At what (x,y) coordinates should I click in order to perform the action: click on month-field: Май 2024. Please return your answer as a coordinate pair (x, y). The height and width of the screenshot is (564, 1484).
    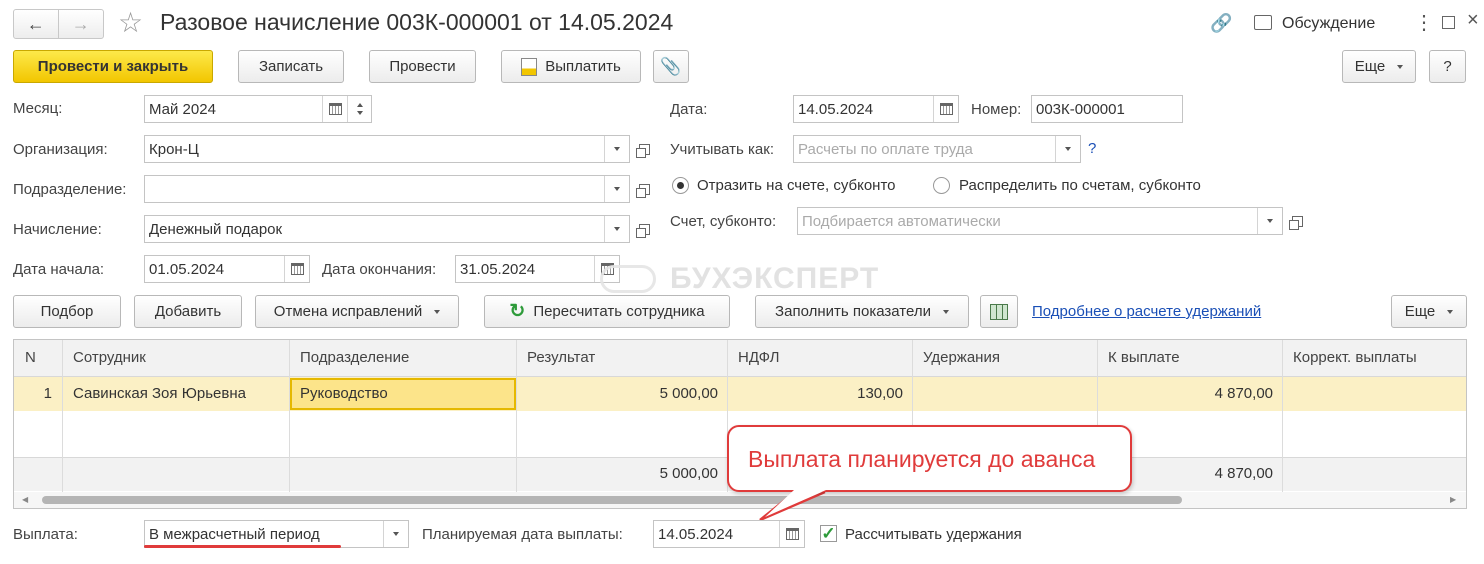
    Looking at the image, I should click on (258, 109).